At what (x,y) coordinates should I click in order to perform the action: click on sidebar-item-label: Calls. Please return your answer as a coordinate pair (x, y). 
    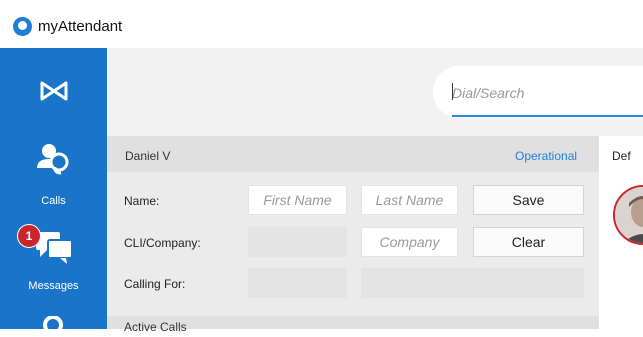
    Looking at the image, I should click on (53, 201).